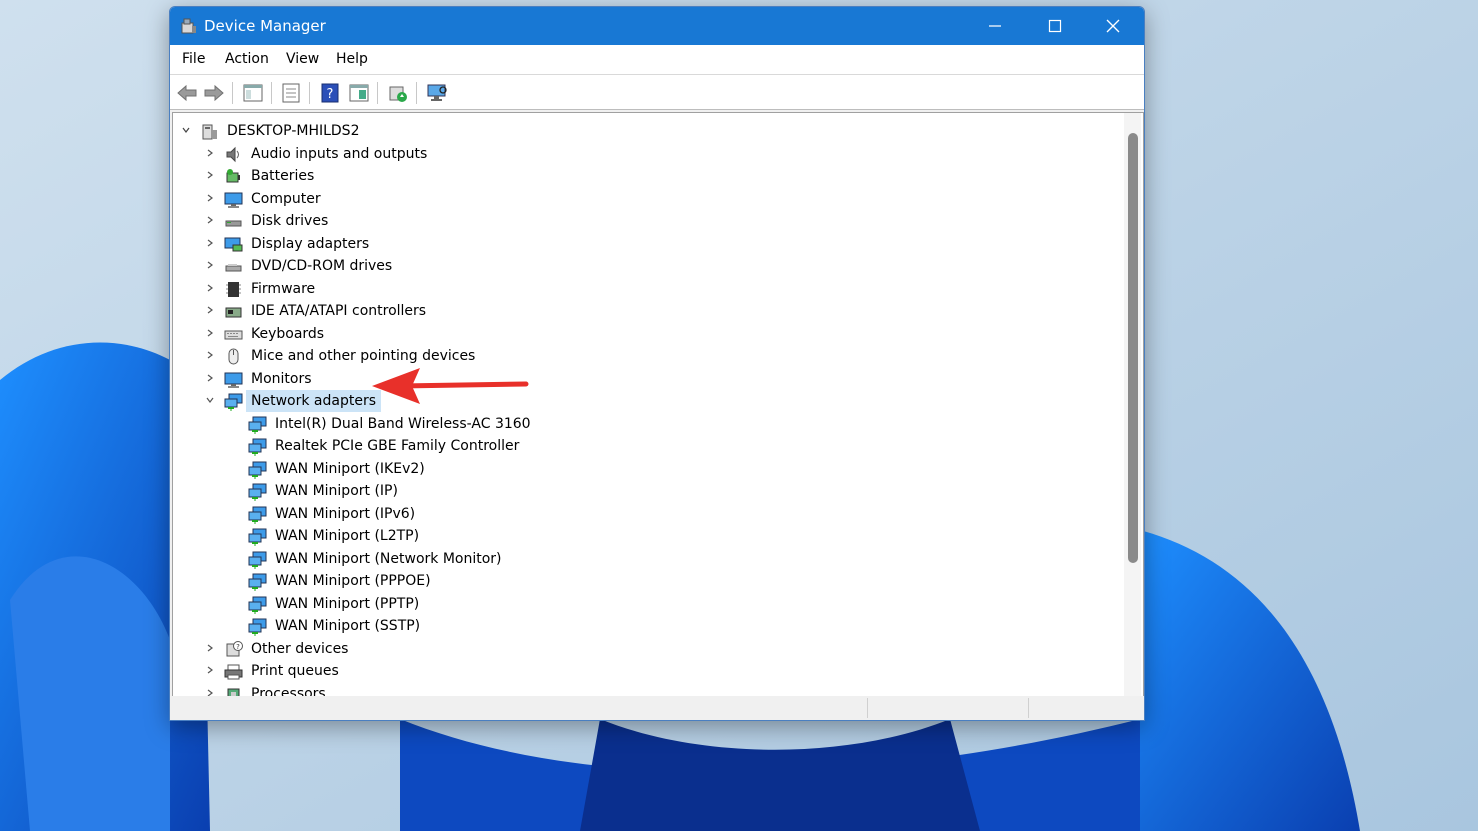 This screenshot has height=831, width=1478. Describe the element at coordinates (657, 60) in the screenshot. I see `menu-bar: File Action View Help` at that location.